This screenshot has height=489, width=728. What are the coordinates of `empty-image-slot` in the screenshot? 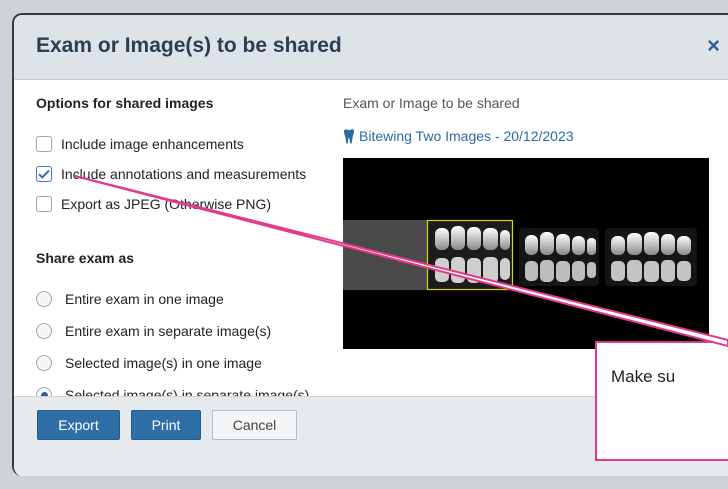 It's located at (385, 255).